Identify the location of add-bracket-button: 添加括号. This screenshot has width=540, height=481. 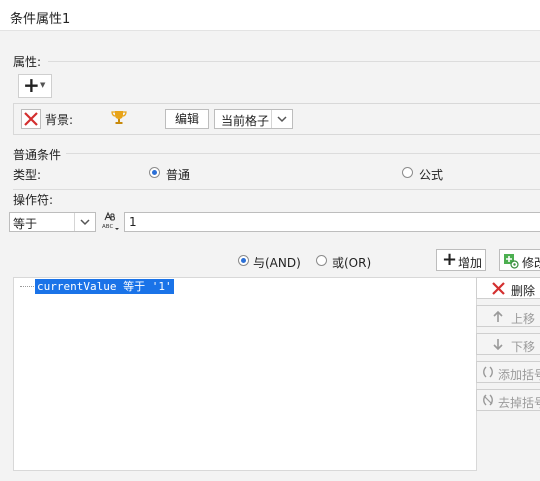
(508, 372).